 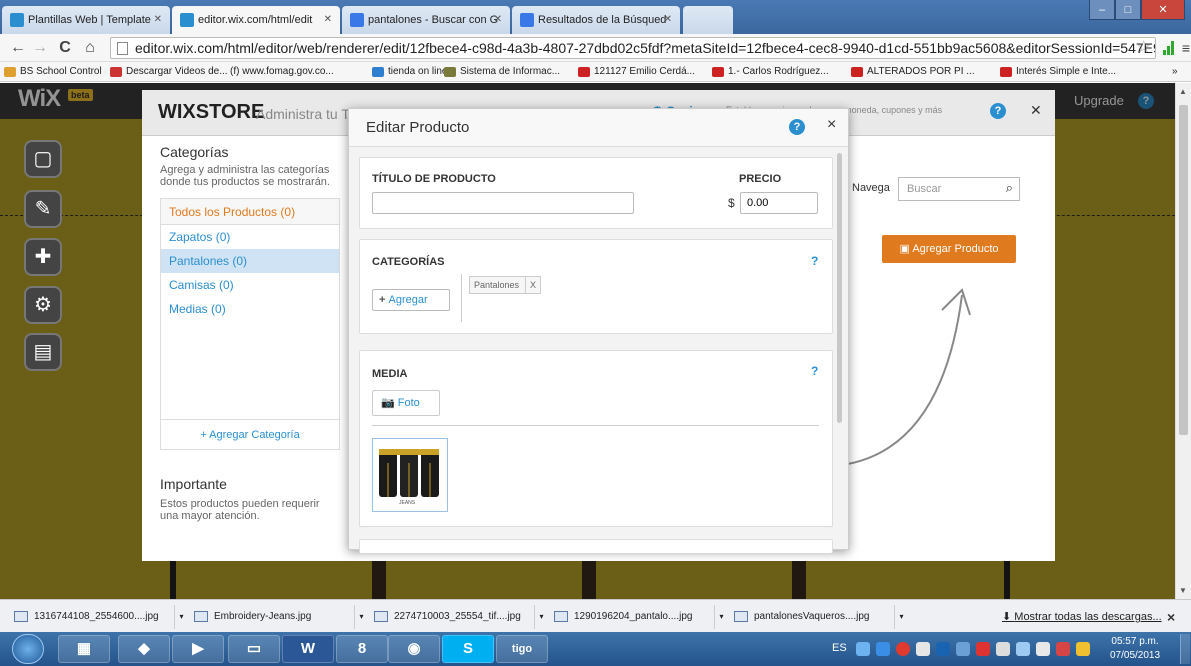 What do you see at coordinates (1183, 91) in the screenshot?
I see `scroll-up-icon: ▲` at bounding box center [1183, 91].